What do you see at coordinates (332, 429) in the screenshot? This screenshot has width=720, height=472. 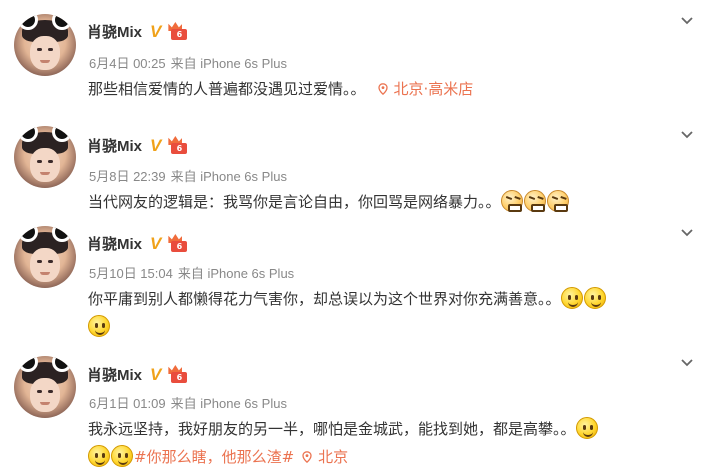 I see `post-text: 我永远坚持，我好朋友的另一半，哪怕是金城武，能找到她，都是高攀。。` at bounding box center [332, 429].